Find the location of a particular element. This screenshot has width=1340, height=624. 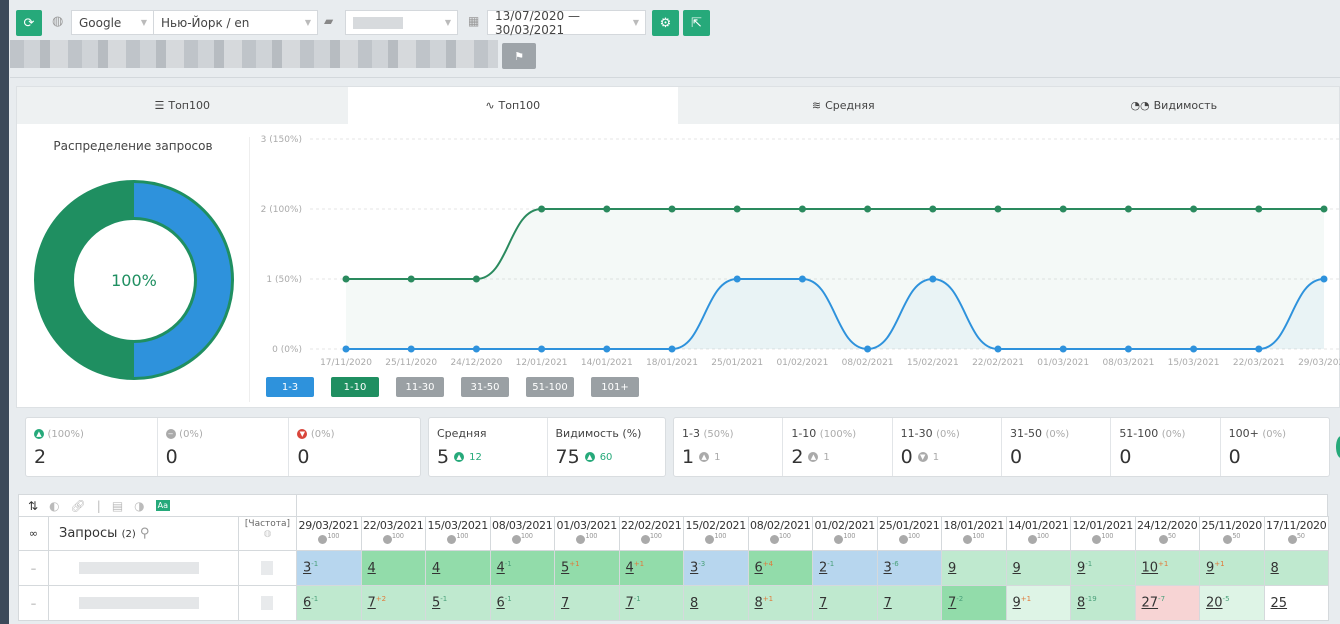

settings-button: ⚙ is located at coordinates (665, 23).